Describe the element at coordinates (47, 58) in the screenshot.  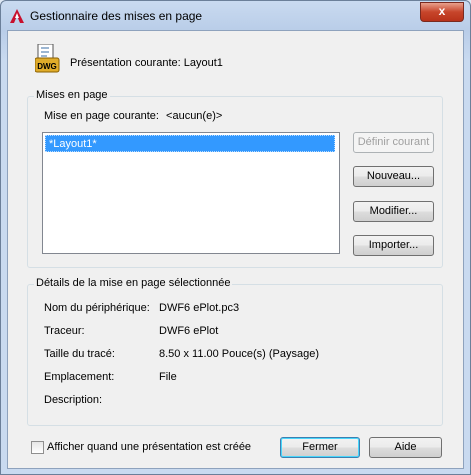
I see `dwg-file-icon: DWG` at that location.